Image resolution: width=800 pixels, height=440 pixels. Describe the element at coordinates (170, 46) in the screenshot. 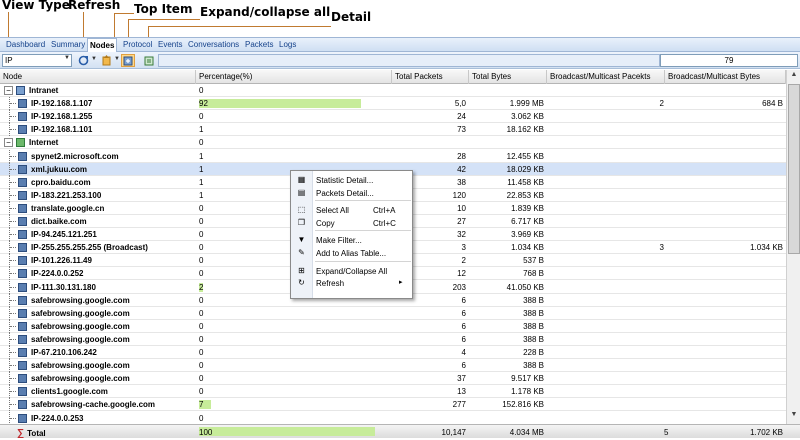

I see `tab-events: Events` at that location.